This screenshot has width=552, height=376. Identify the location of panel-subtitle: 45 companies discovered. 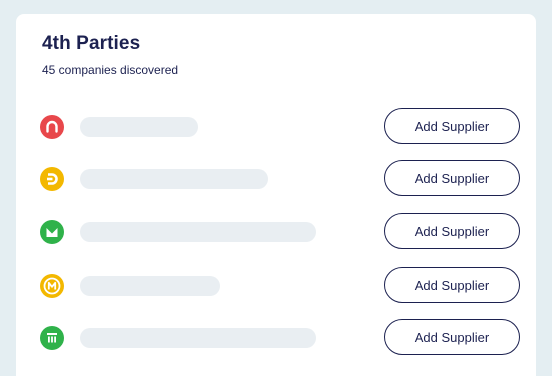
(110, 70).